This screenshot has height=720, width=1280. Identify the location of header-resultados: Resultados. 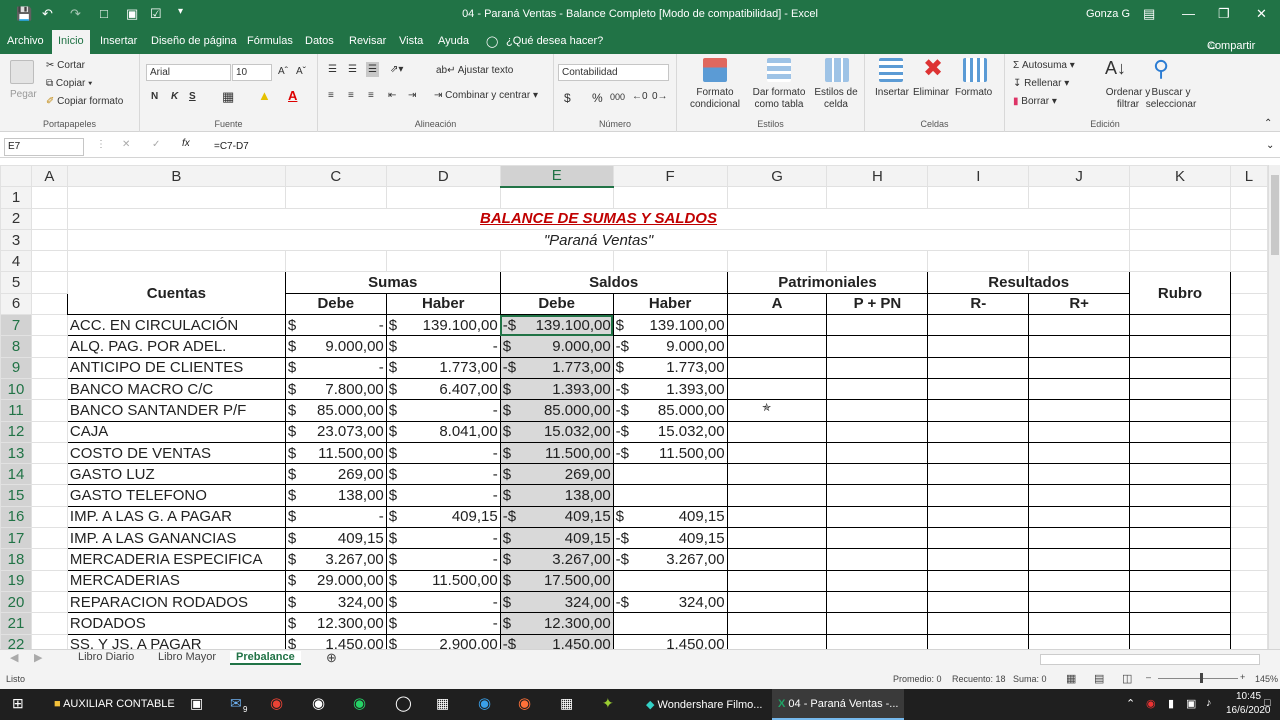
(1029, 282).